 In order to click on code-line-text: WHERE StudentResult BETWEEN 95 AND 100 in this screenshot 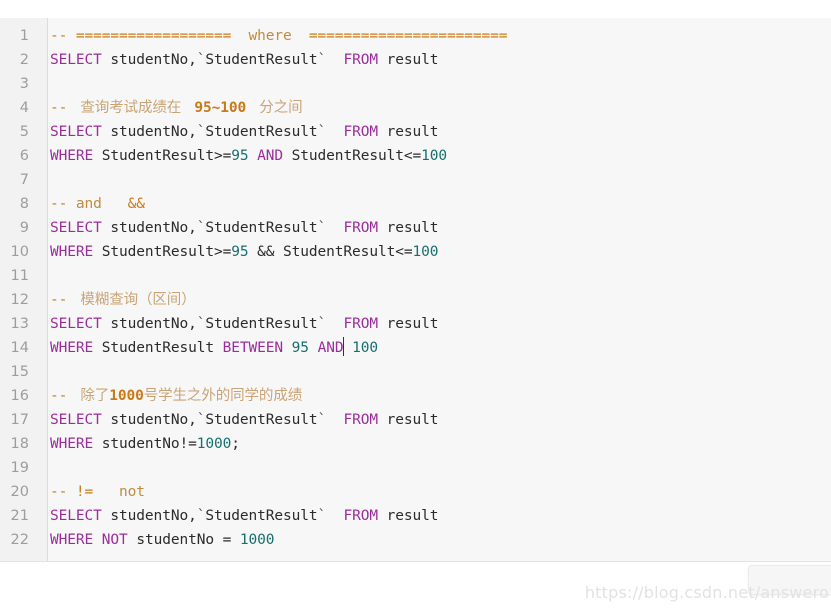, I will do `click(434, 348)`.